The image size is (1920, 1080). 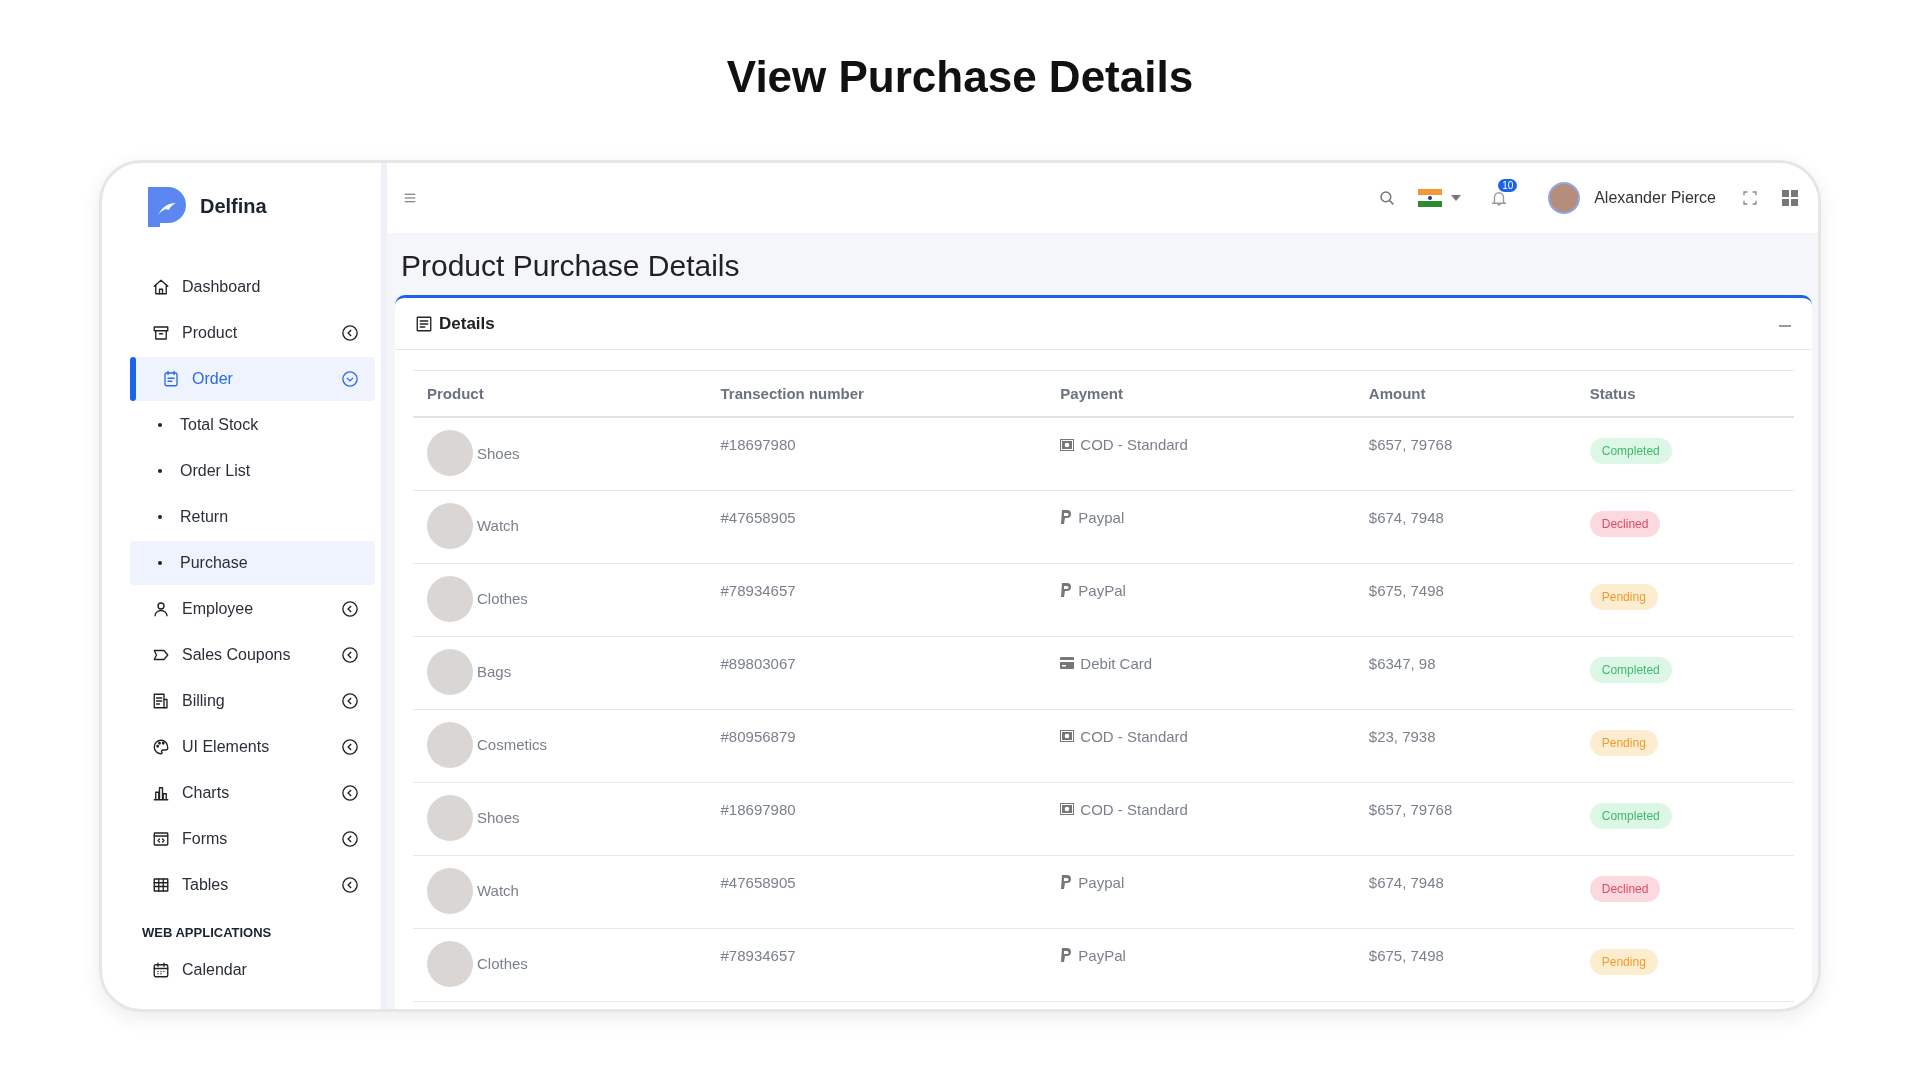 I want to click on transaction-number: #89803067, so click(x=876, y=672).